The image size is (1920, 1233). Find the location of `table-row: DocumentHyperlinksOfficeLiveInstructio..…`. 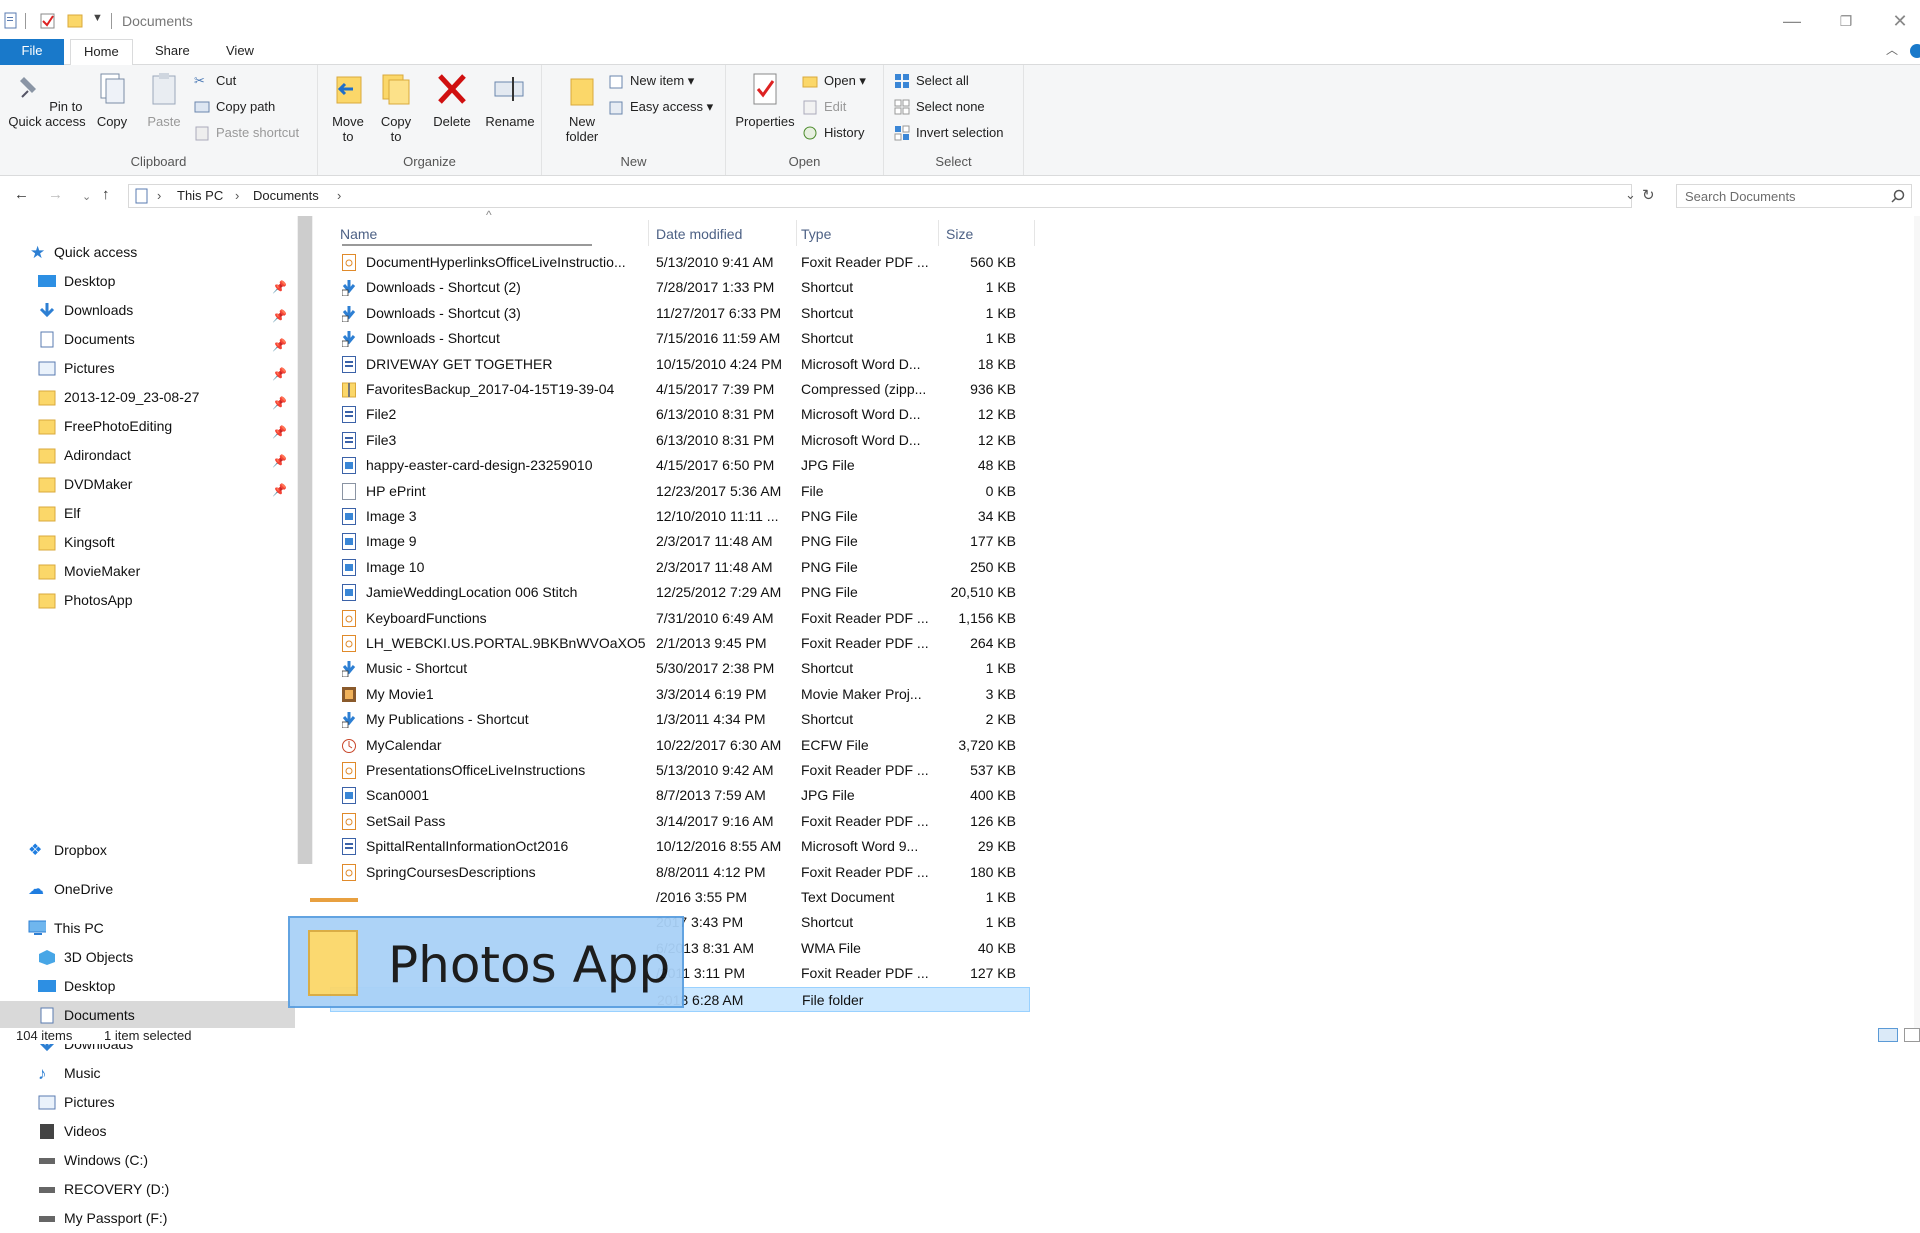

table-row: DocumentHyperlinksOfficeLiveInstructio..… is located at coordinates (680, 262).